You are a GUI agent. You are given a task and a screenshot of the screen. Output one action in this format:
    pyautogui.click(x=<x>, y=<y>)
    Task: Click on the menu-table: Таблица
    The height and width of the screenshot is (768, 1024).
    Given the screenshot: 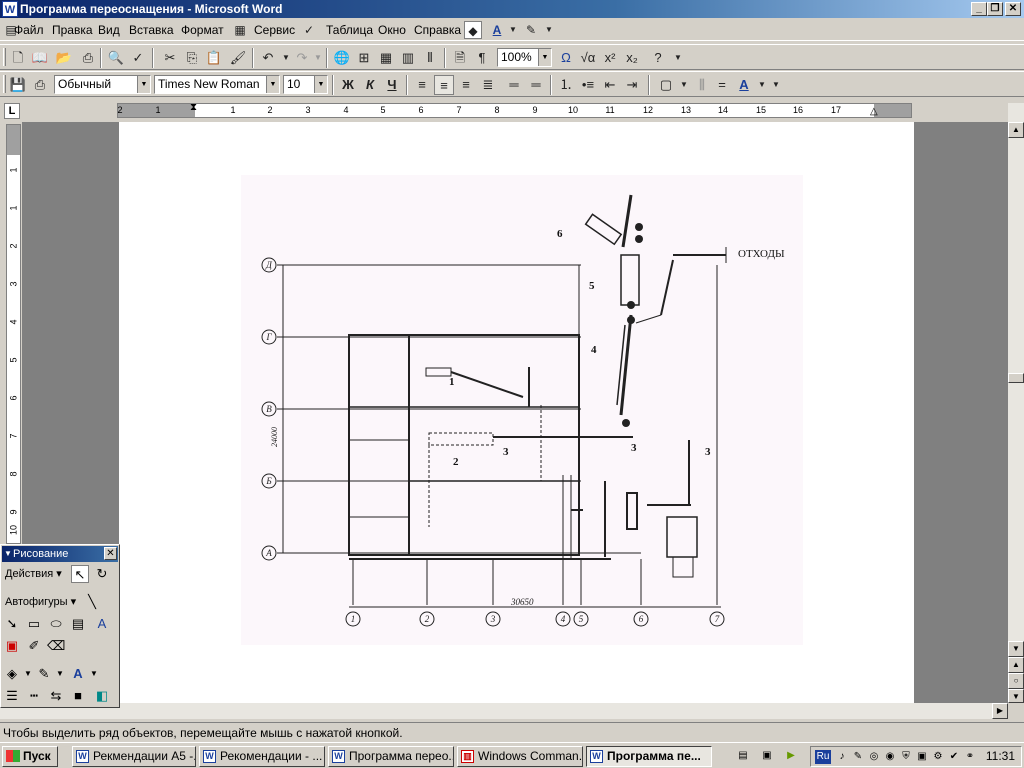 What is the action you would take?
    pyautogui.click(x=349, y=30)
    